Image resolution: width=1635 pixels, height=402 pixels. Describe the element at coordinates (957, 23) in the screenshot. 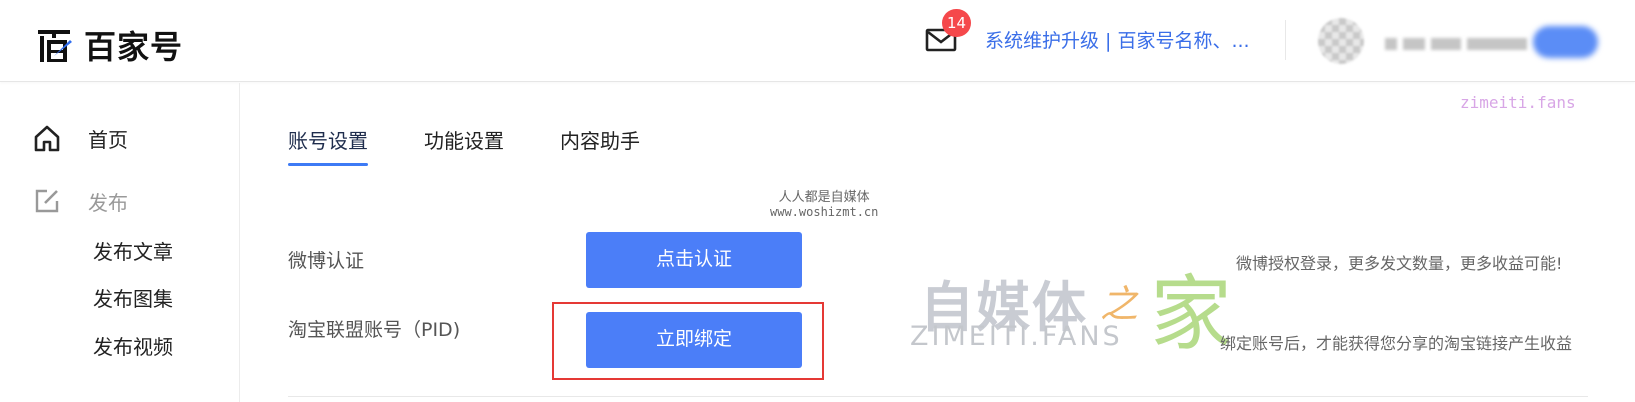

I see `unread-count-badge: 14` at that location.